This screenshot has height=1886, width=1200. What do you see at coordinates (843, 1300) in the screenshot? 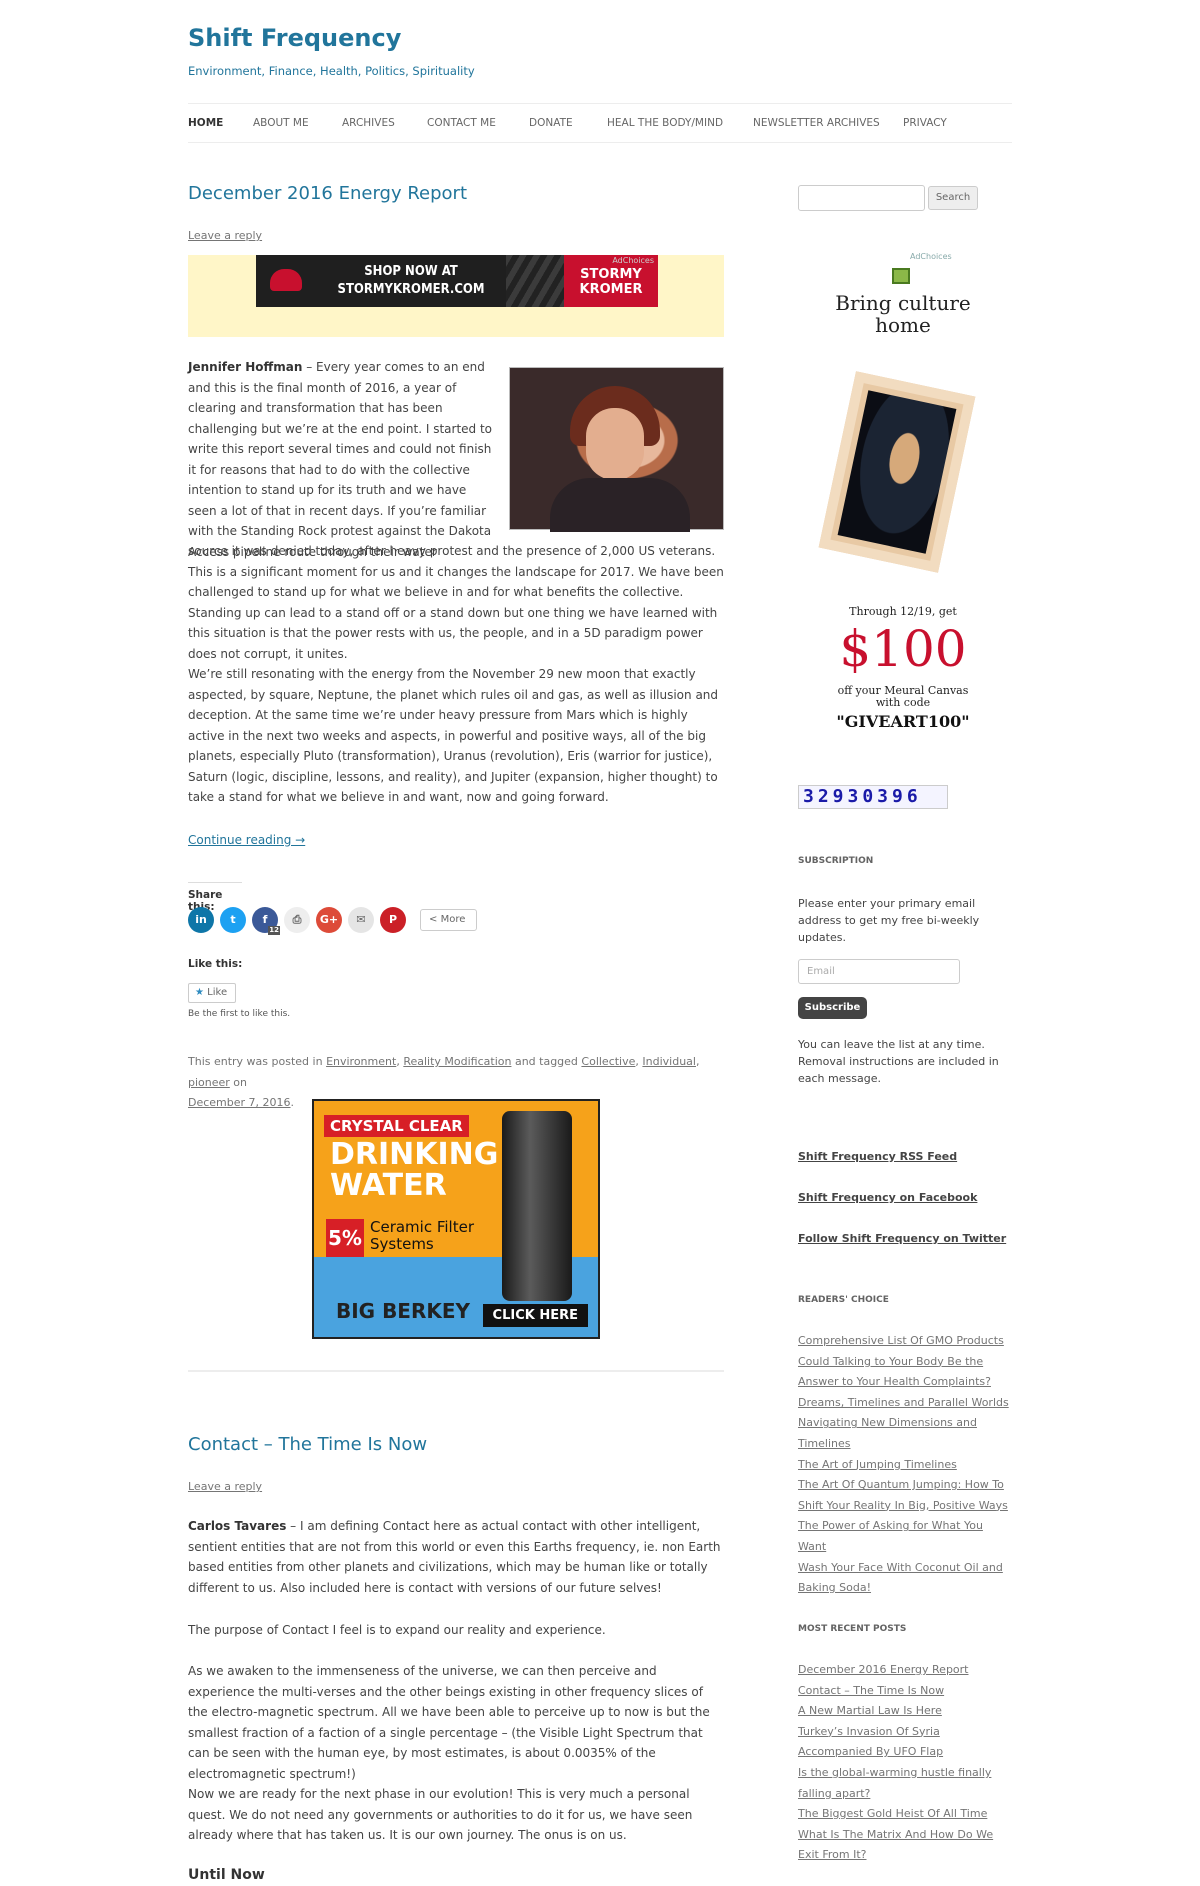
I see `readers-choice-title: READERS' CHOICE` at bounding box center [843, 1300].